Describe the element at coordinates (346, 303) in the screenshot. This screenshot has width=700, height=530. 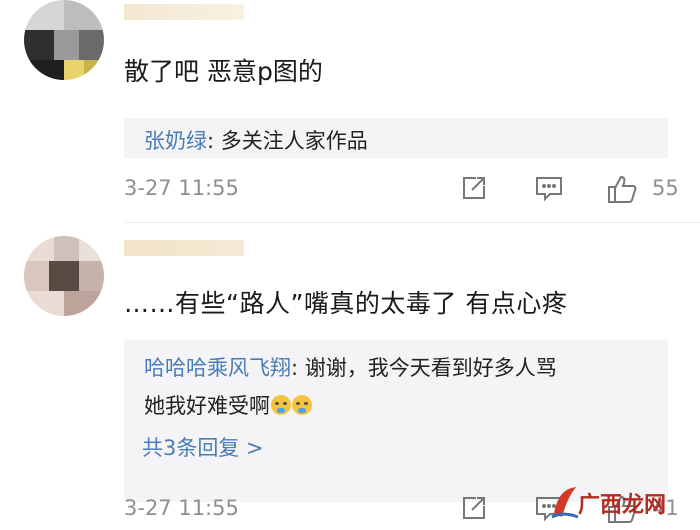
I see `comment-text: ……有些“路人”嘴真的太毒了 有点心疼` at that location.